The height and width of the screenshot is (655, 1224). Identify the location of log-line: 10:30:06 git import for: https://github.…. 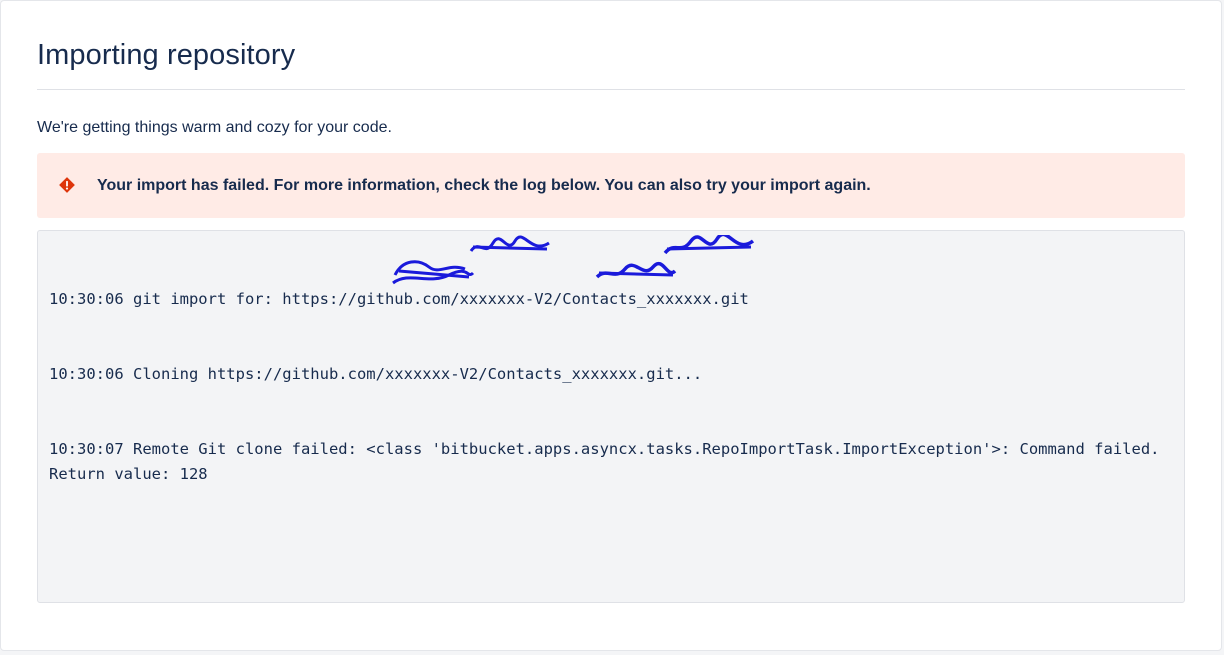
(399, 299).